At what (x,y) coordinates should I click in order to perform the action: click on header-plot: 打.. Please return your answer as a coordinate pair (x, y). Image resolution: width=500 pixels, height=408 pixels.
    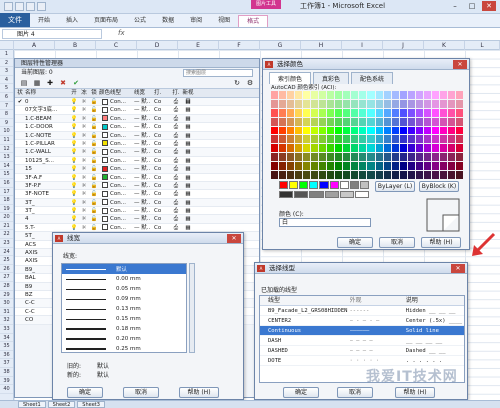
    Looking at the image, I should click on (176, 93).